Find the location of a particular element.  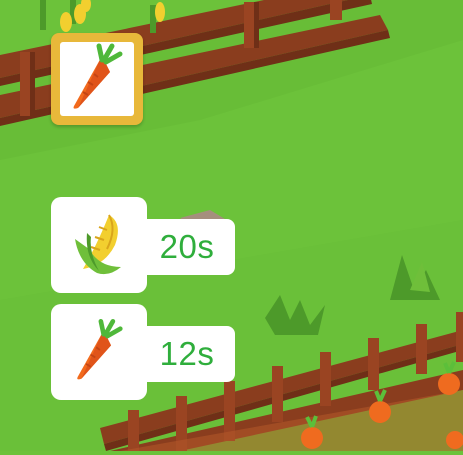

growth-timer: 12s is located at coordinates (187, 354).